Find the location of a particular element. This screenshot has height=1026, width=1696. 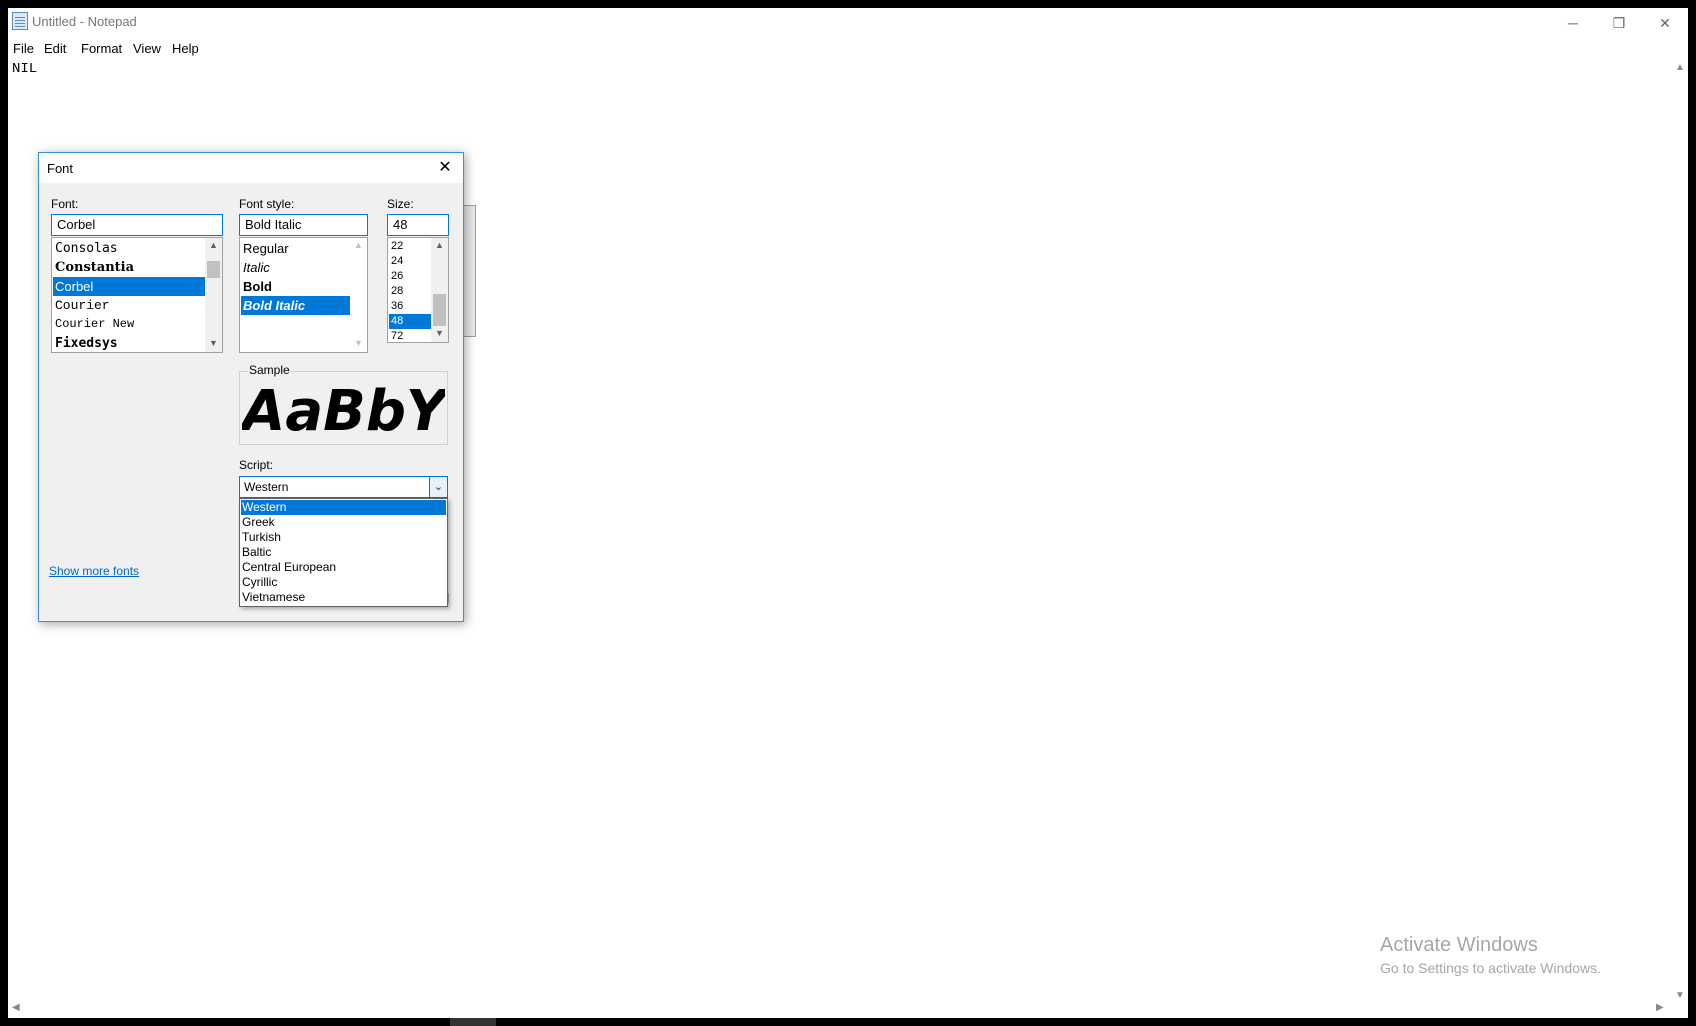

menu-help: Help is located at coordinates (185, 48).